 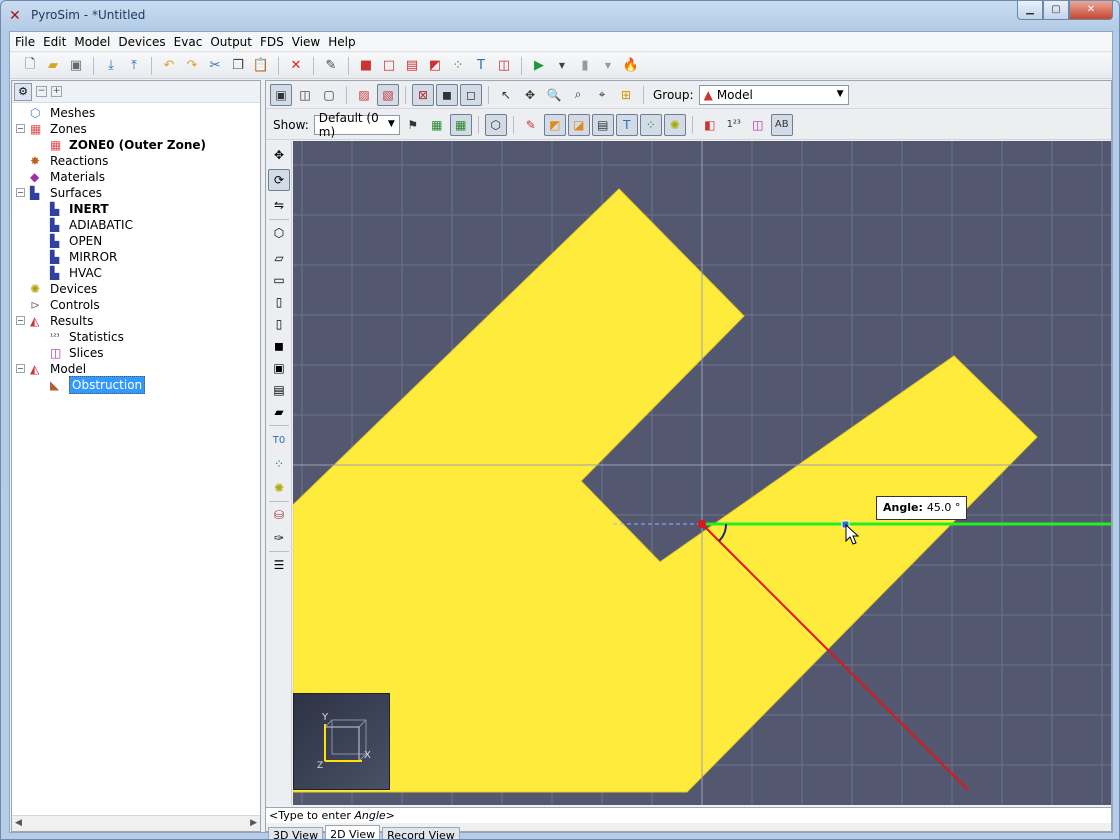 I want to click on show-textures-icon: ▧, so click(x=388, y=94).